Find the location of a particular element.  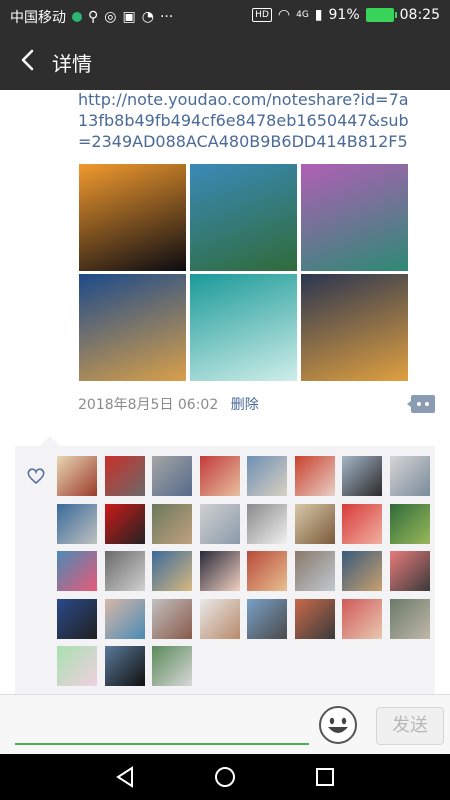

system-home-icon is located at coordinates (225, 777).